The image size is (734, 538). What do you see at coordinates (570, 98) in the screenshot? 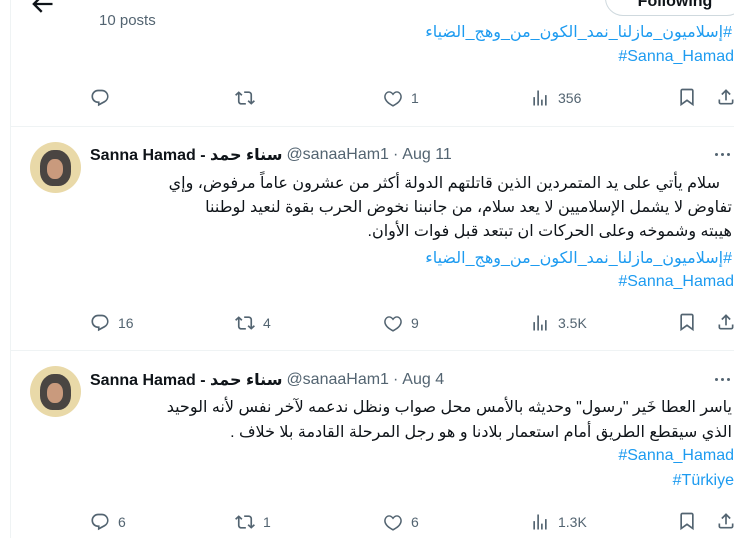
I see `views-count: 356` at bounding box center [570, 98].